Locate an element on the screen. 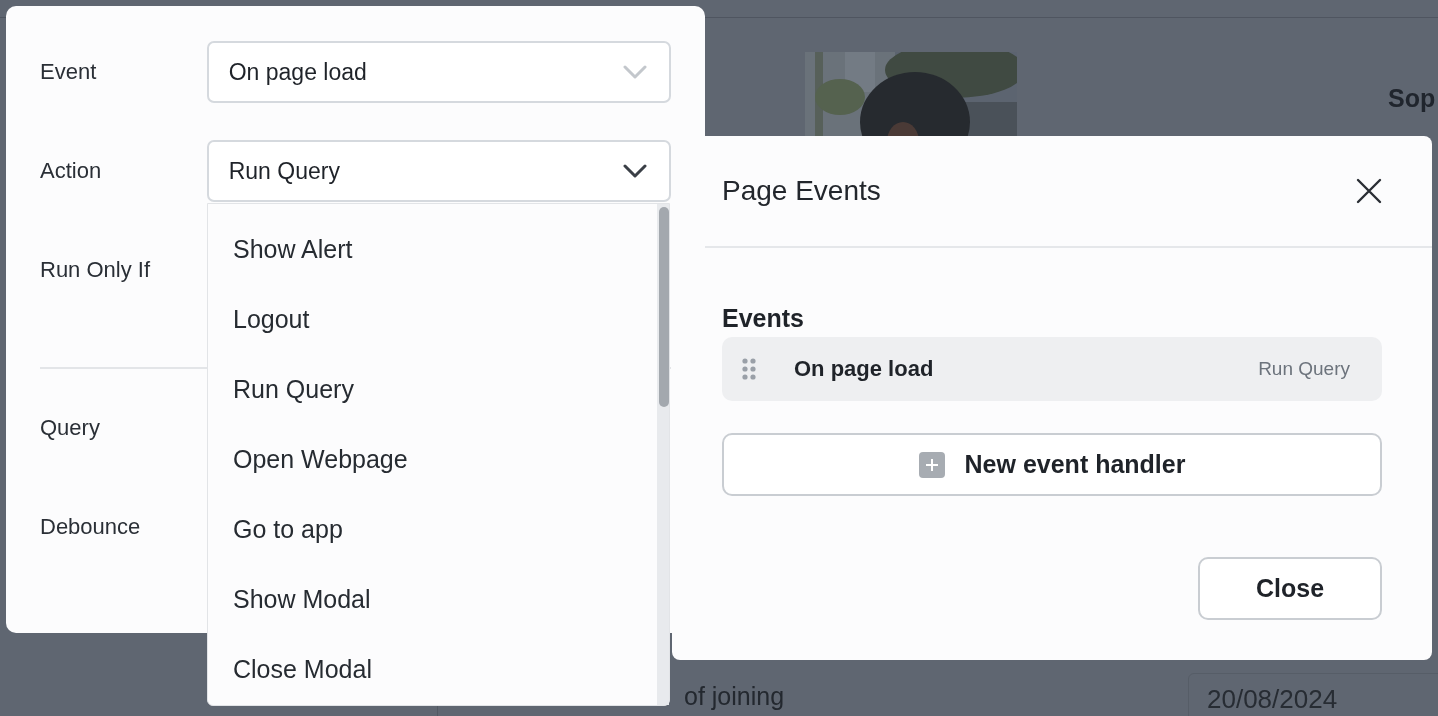 The height and width of the screenshot is (716, 1438). dropdown-option: Show Alert is located at coordinates (440, 249).